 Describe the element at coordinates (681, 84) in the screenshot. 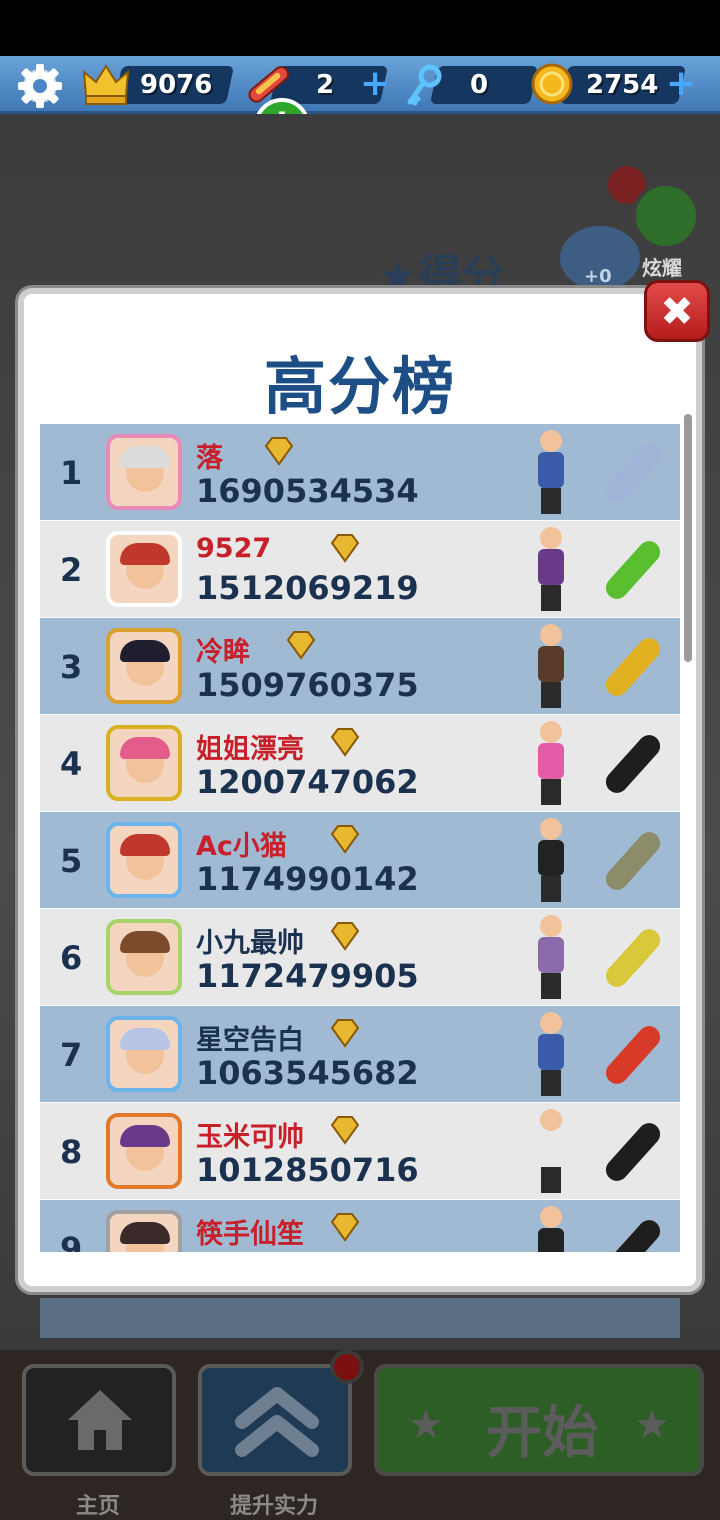

I see `add-coins-button: +` at that location.